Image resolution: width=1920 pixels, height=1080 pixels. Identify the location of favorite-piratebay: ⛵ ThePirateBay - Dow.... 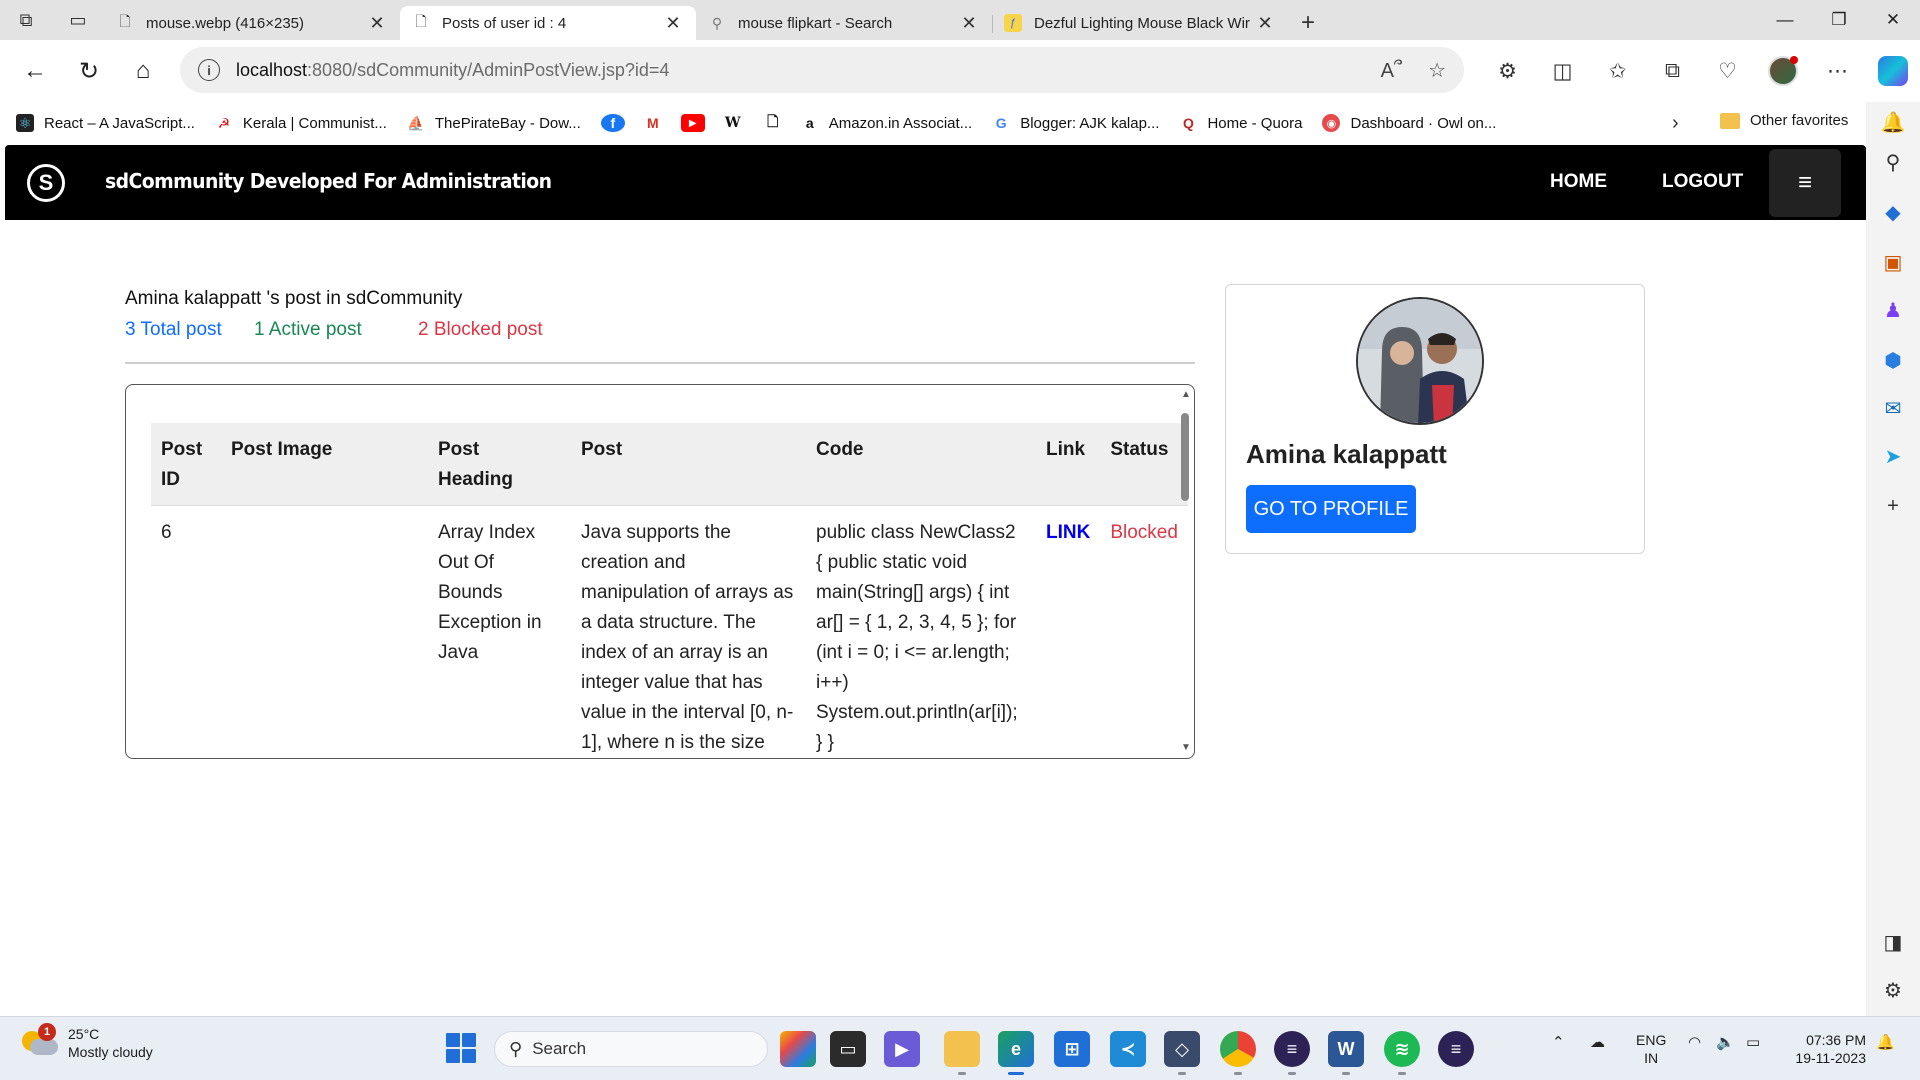
(494, 123).